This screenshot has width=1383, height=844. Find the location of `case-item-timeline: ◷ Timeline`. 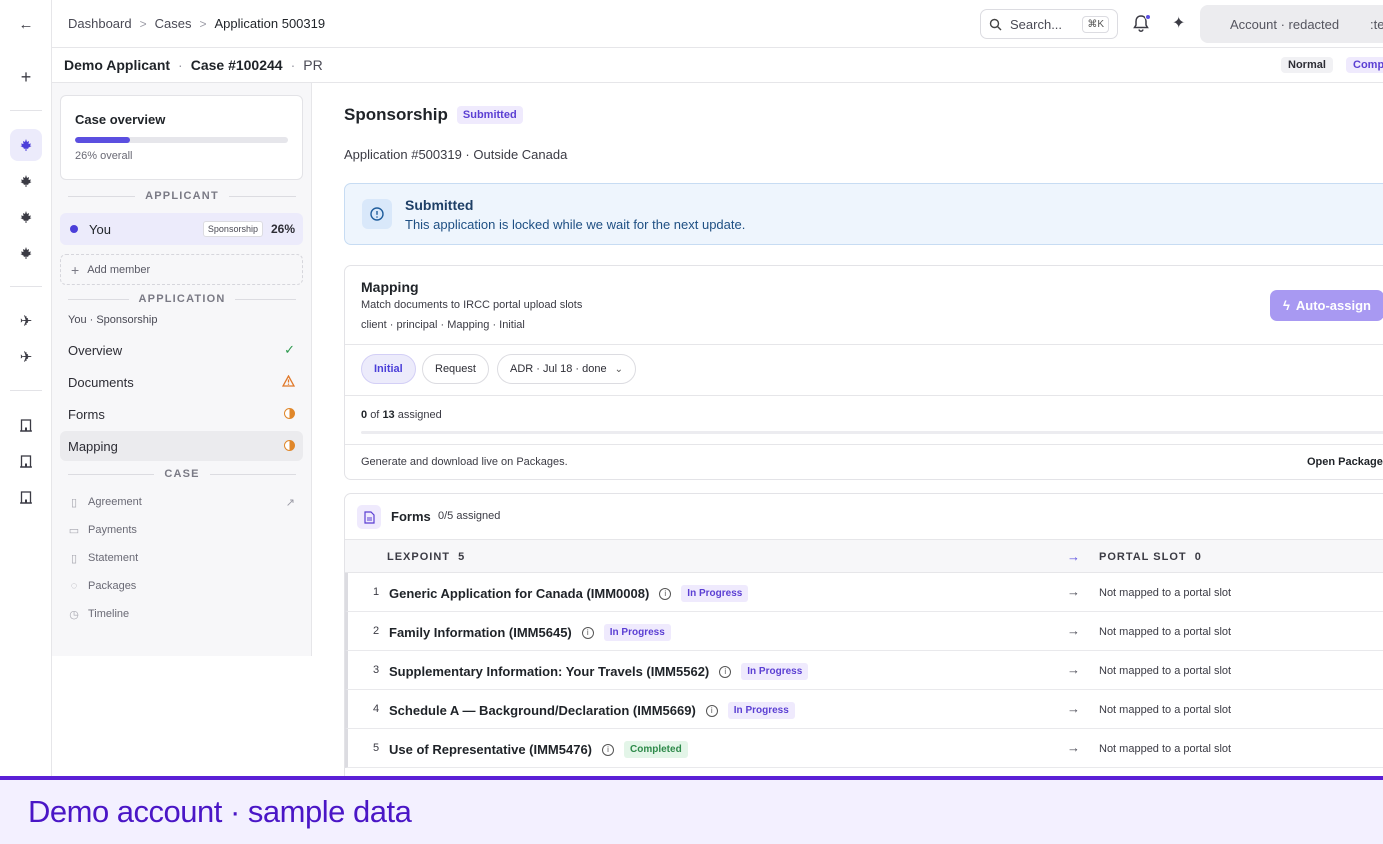

case-item-timeline: ◷ Timeline is located at coordinates (181, 614).